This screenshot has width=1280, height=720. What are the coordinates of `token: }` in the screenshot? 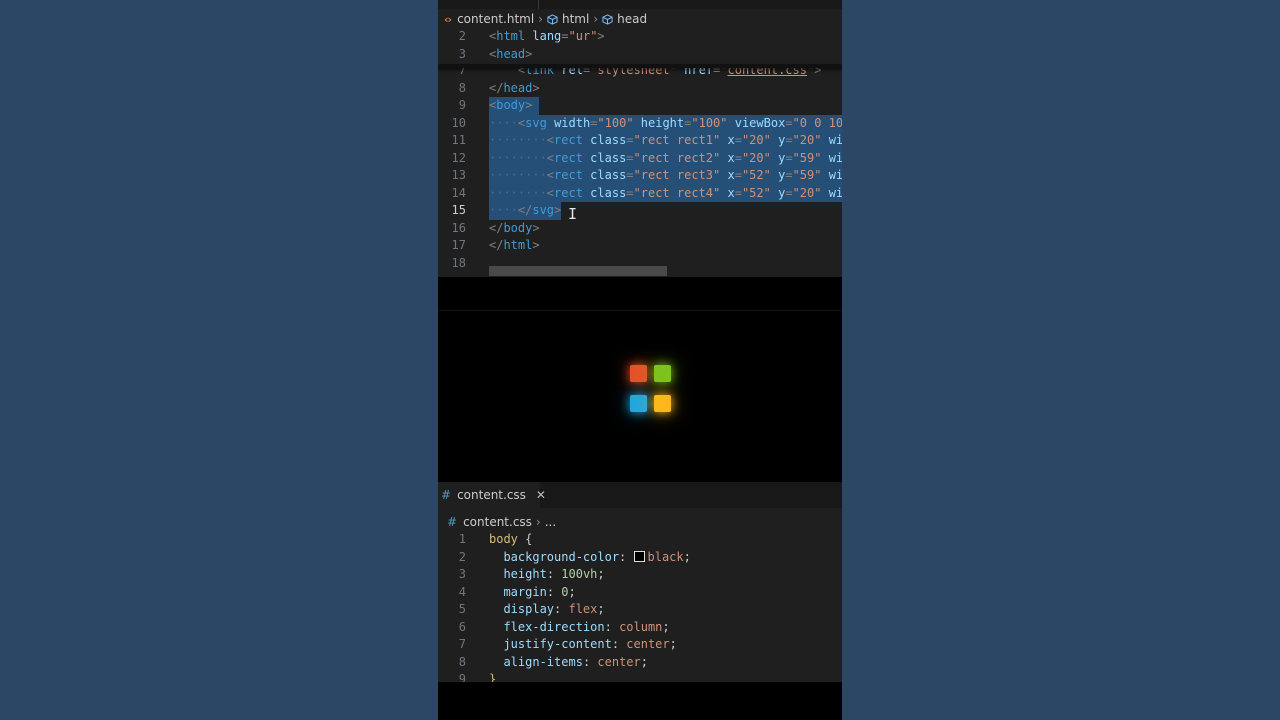 It's located at (493, 677).